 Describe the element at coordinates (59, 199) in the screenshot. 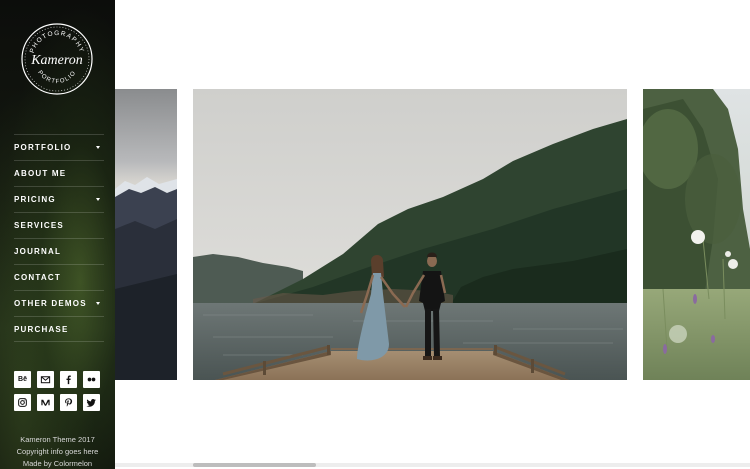

I see `nav-item-pricing: PRICING` at that location.